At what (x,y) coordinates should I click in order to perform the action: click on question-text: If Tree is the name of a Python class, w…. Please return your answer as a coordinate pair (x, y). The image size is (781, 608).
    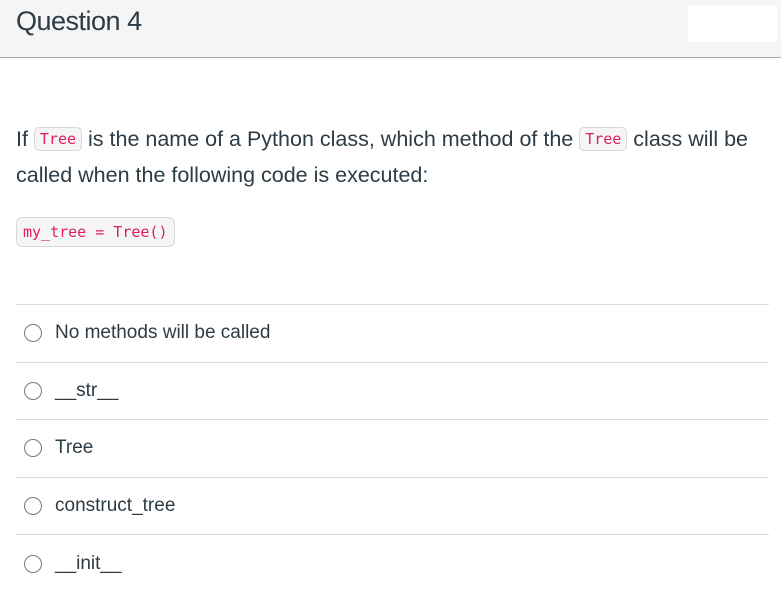
    Looking at the image, I should click on (396, 157).